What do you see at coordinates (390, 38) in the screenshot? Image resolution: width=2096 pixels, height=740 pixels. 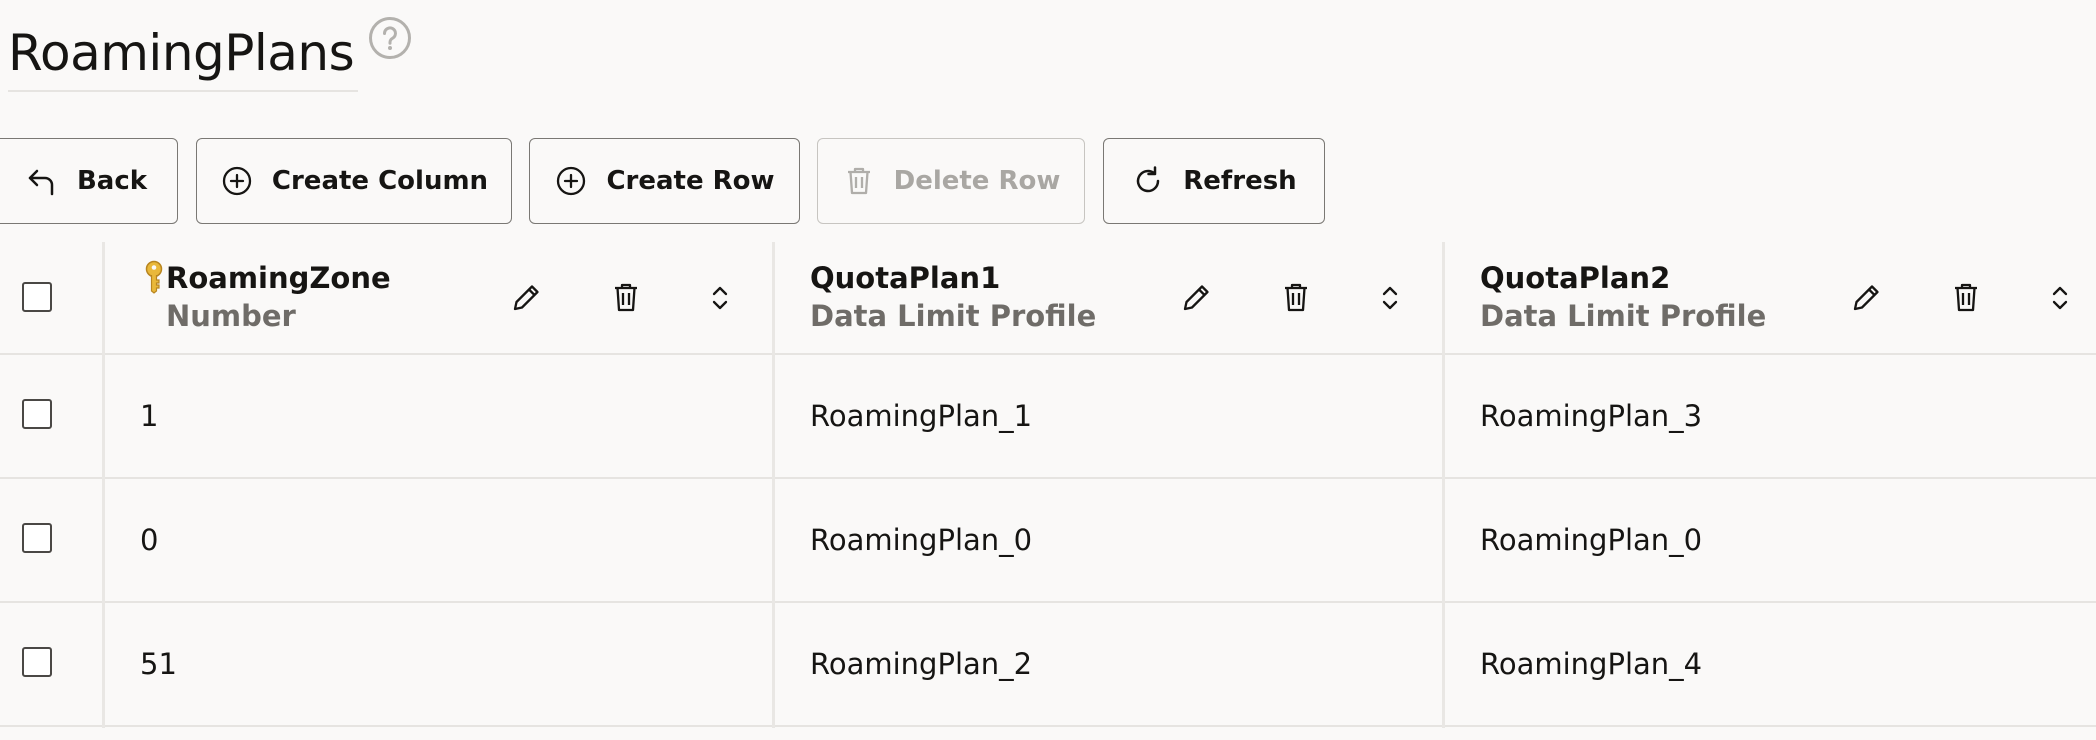 I see `help-circle-icon` at bounding box center [390, 38].